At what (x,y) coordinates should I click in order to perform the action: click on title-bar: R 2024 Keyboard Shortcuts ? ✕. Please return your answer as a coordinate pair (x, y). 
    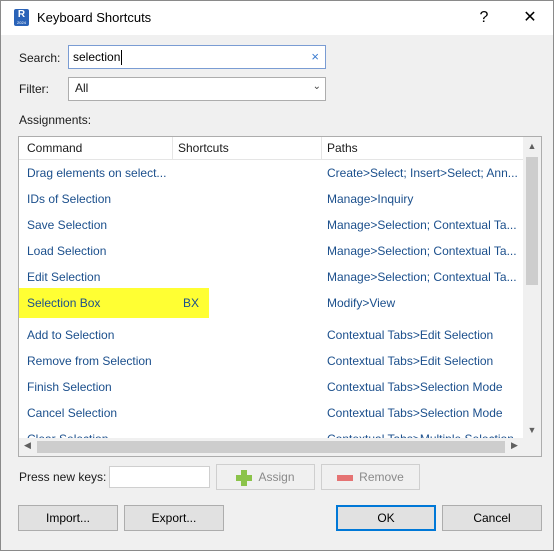
    Looking at the image, I should click on (277, 18).